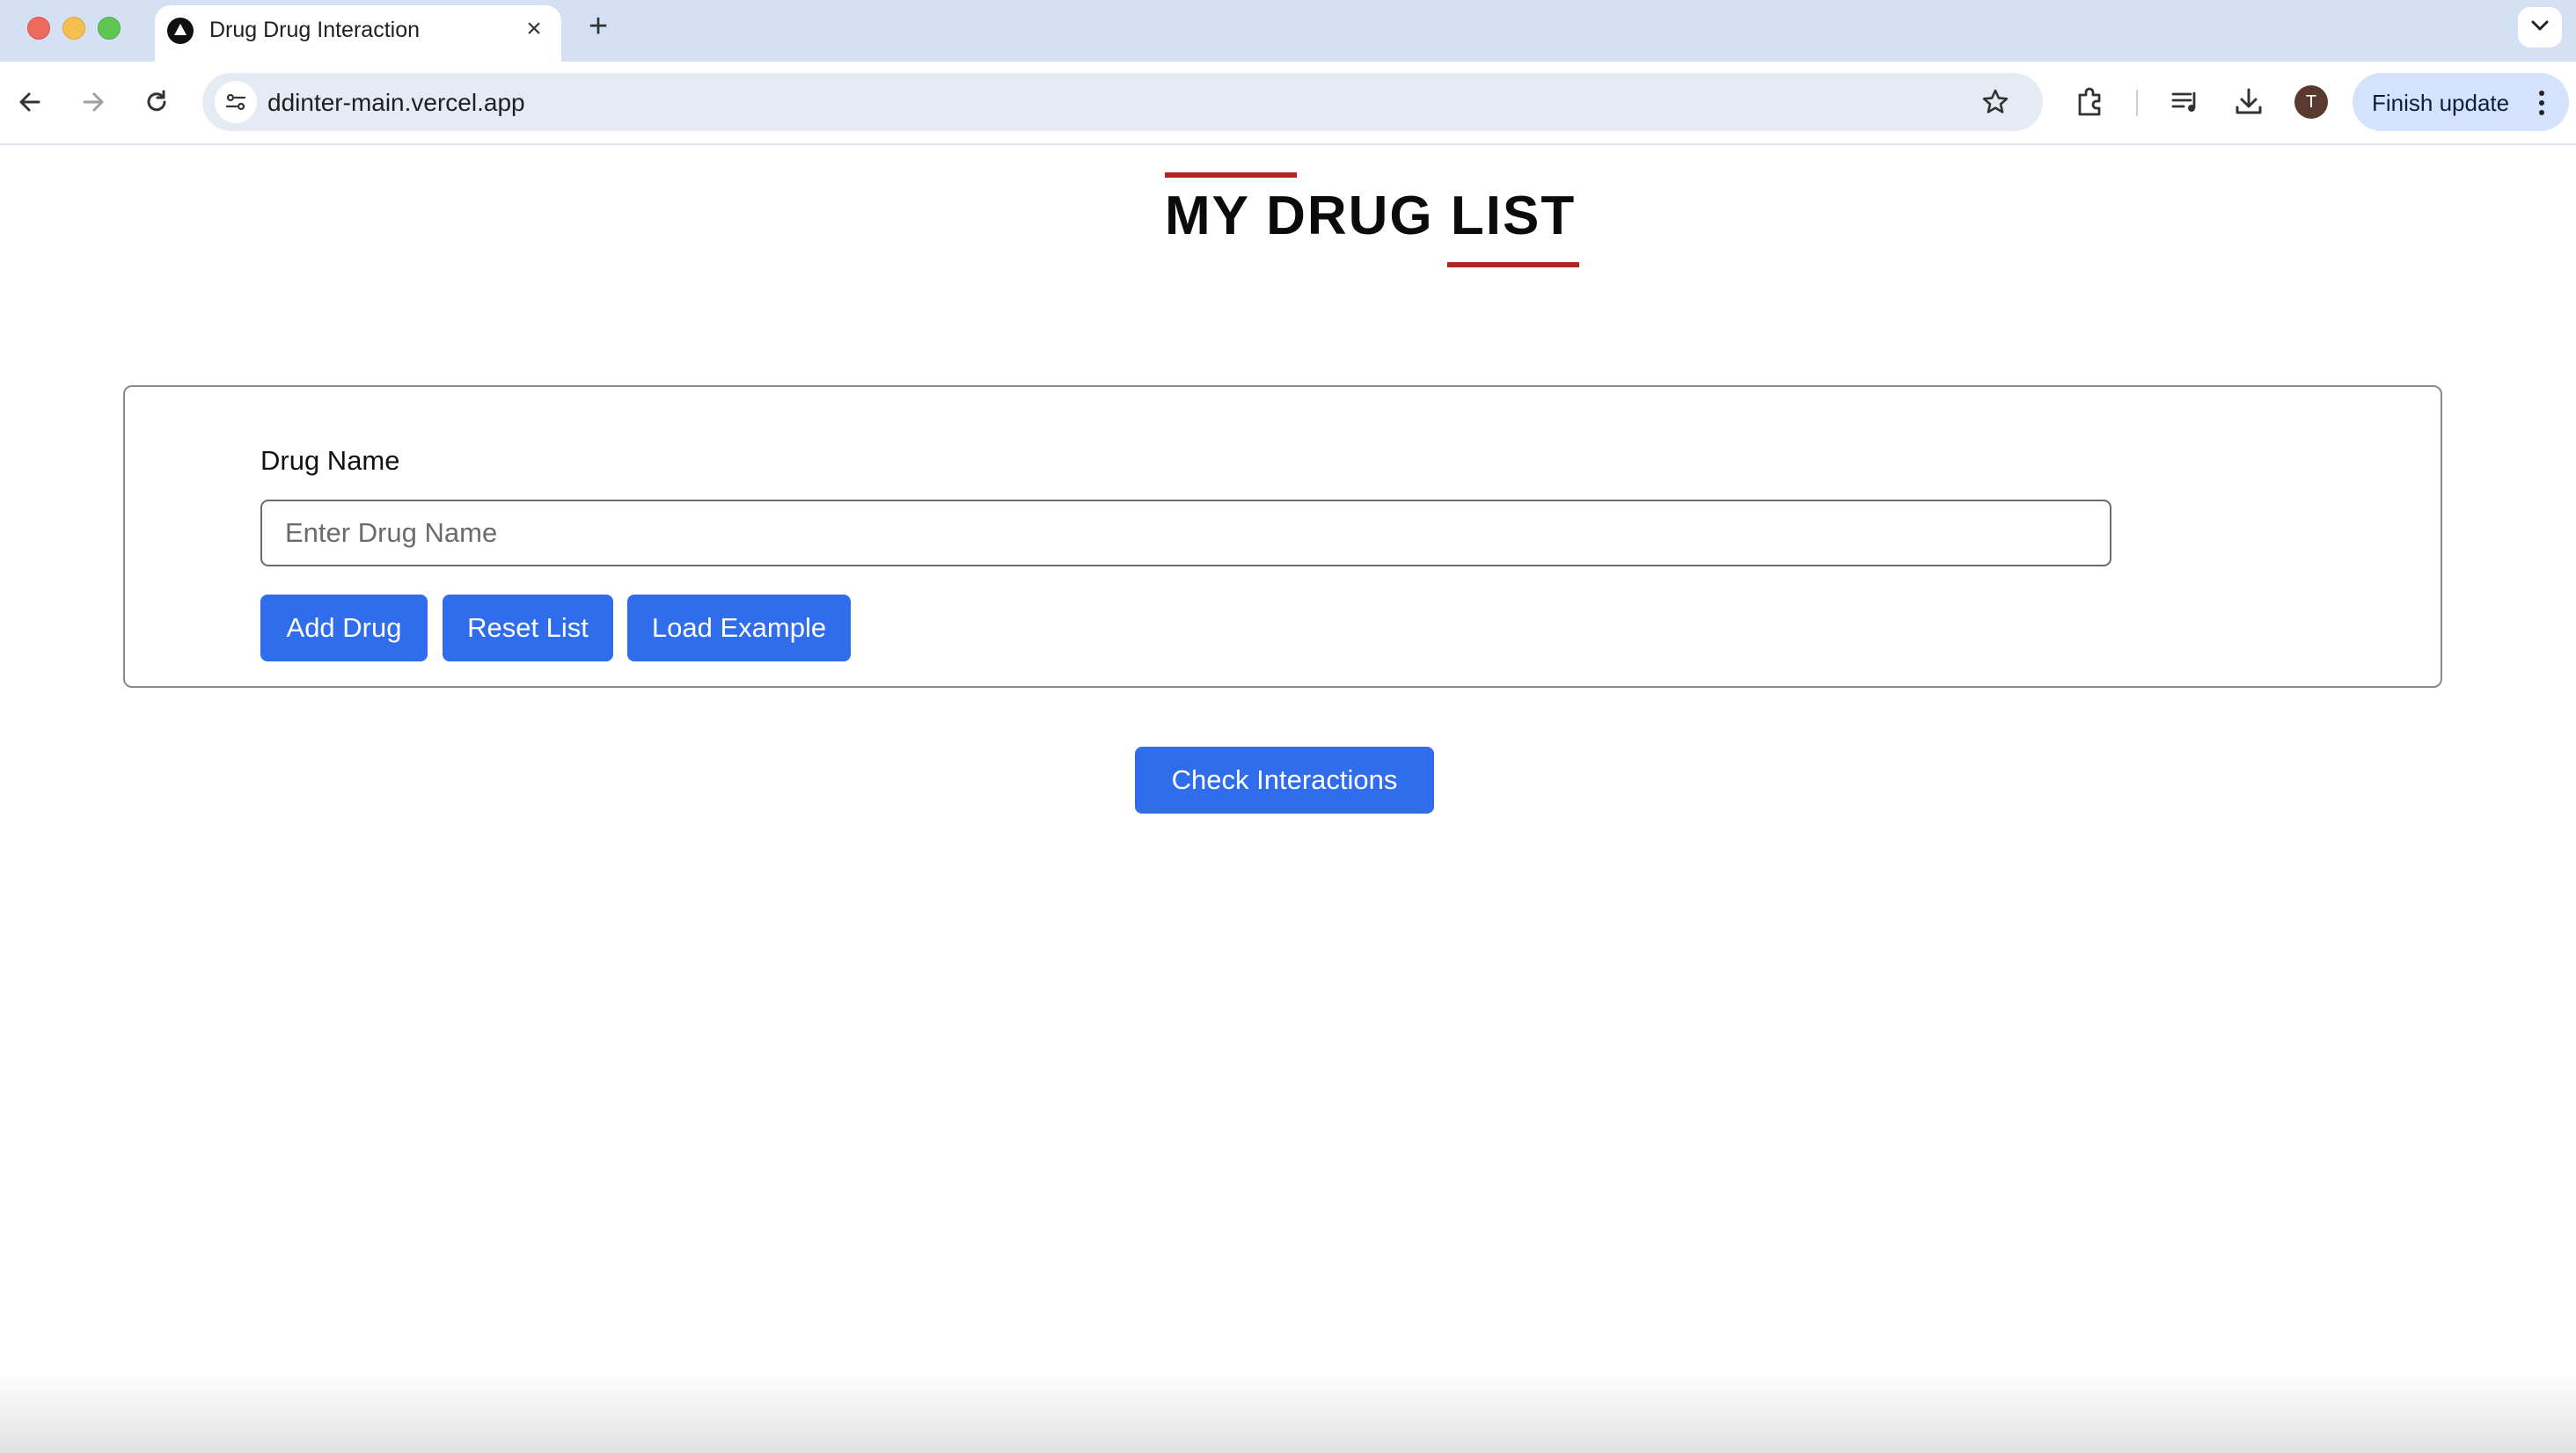 This screenshot has width=2576, height=1453. Describe the element at coordinates (2248, 102) in the screenshot. I see `download-icon` at that location.